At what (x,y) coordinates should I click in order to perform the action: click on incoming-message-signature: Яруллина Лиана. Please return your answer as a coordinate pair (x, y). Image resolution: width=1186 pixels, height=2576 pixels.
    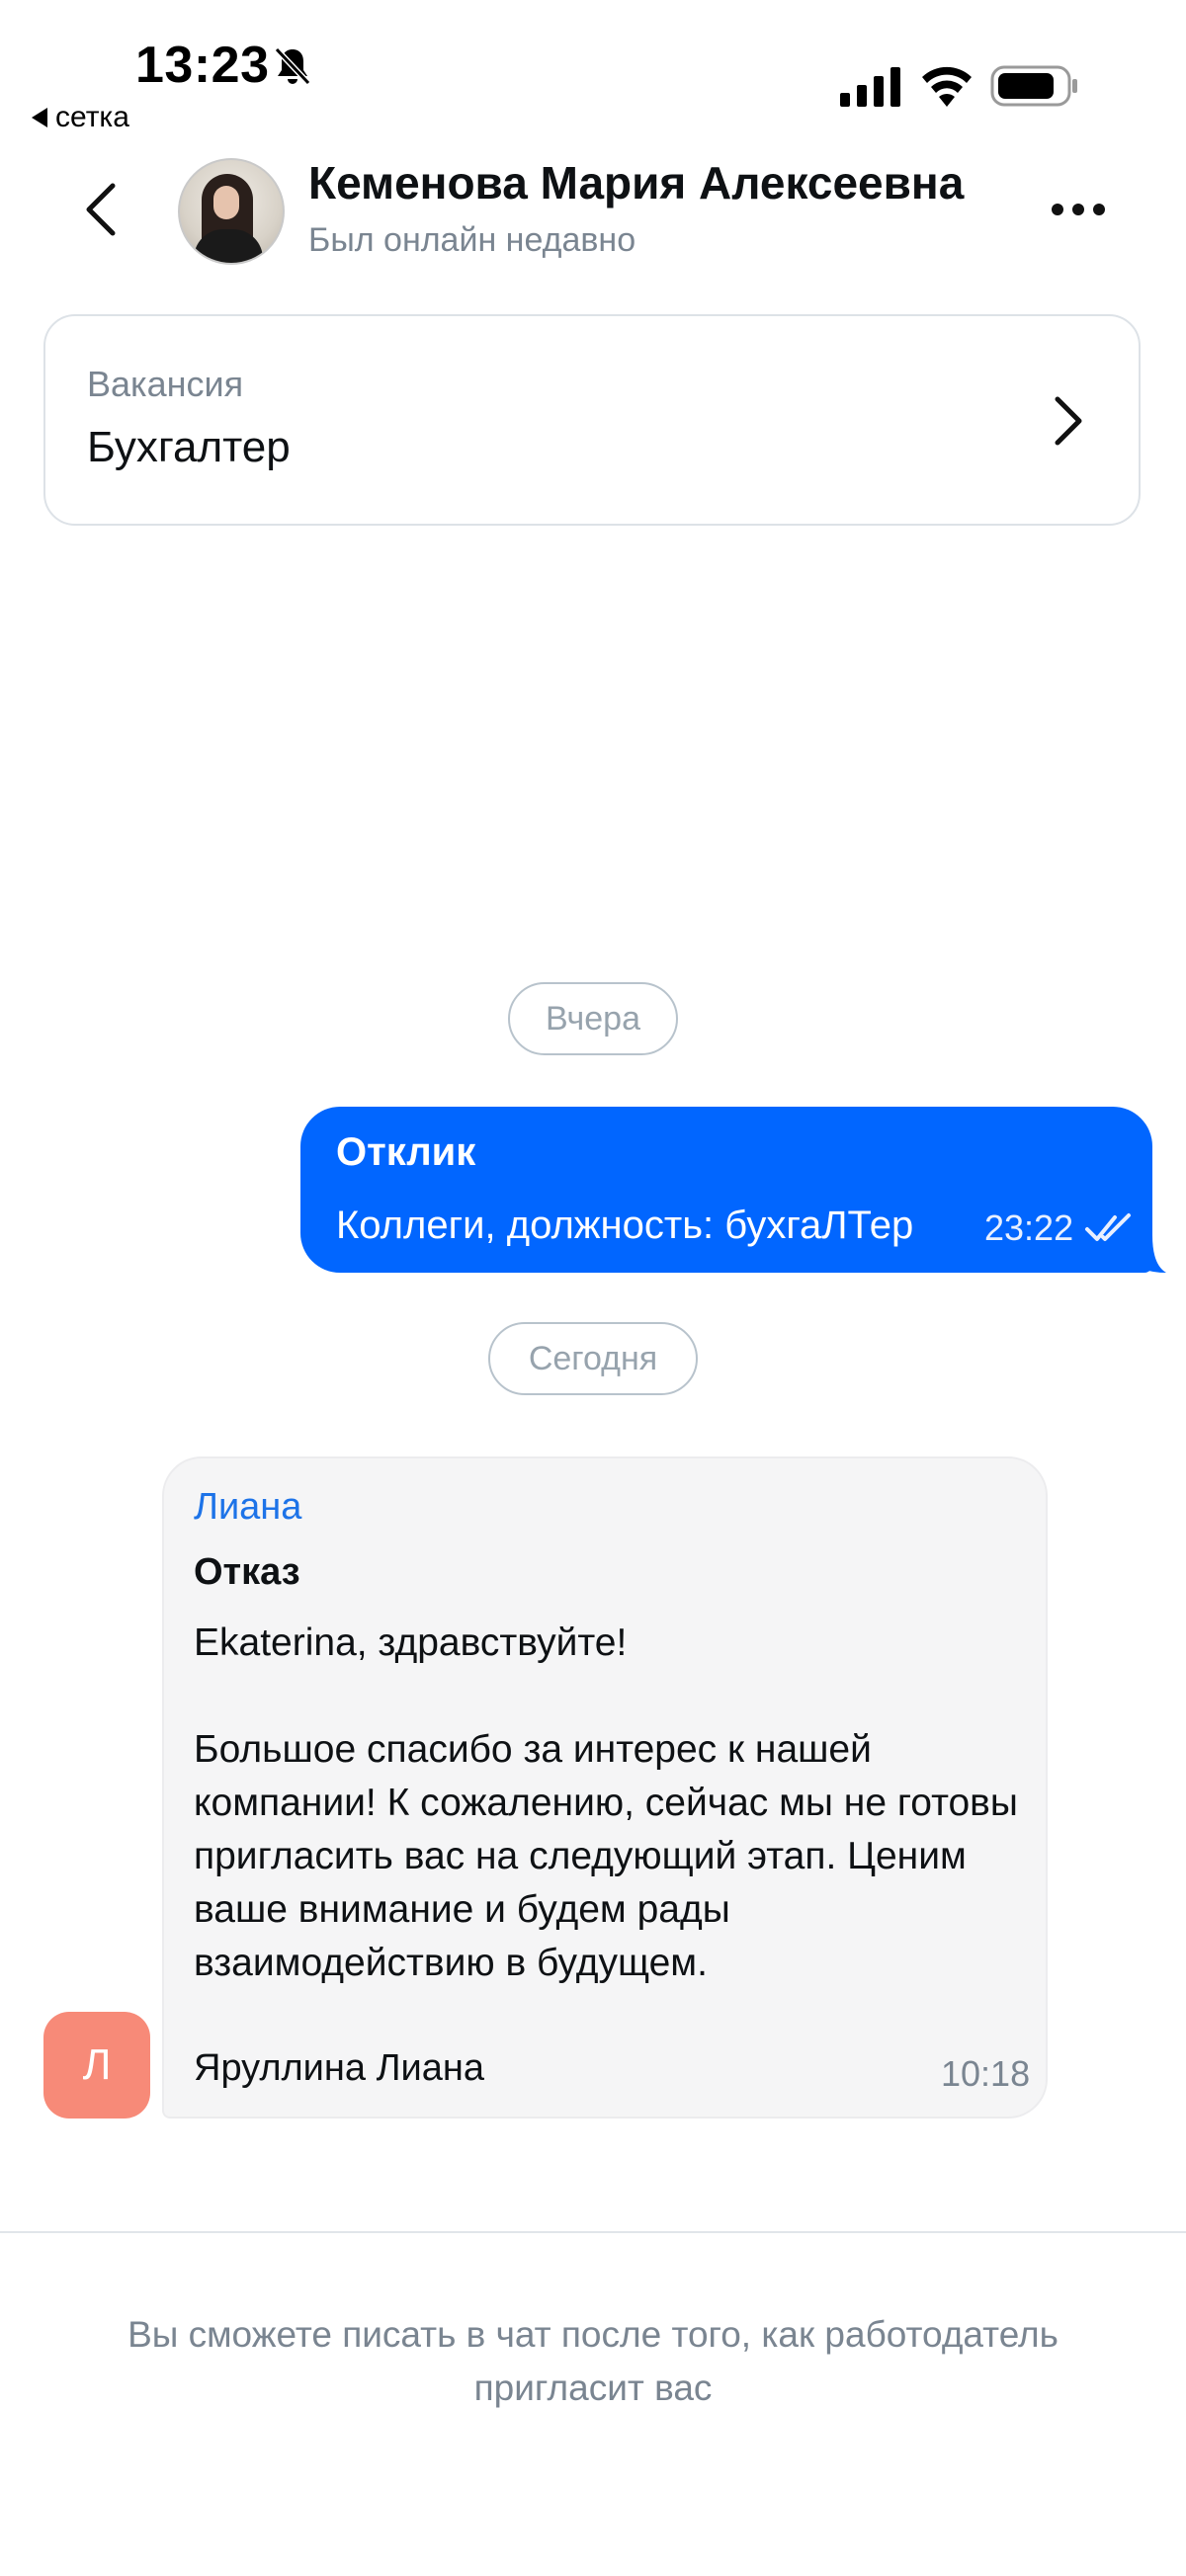
    Looking at the image, I should click on (339, 2068).